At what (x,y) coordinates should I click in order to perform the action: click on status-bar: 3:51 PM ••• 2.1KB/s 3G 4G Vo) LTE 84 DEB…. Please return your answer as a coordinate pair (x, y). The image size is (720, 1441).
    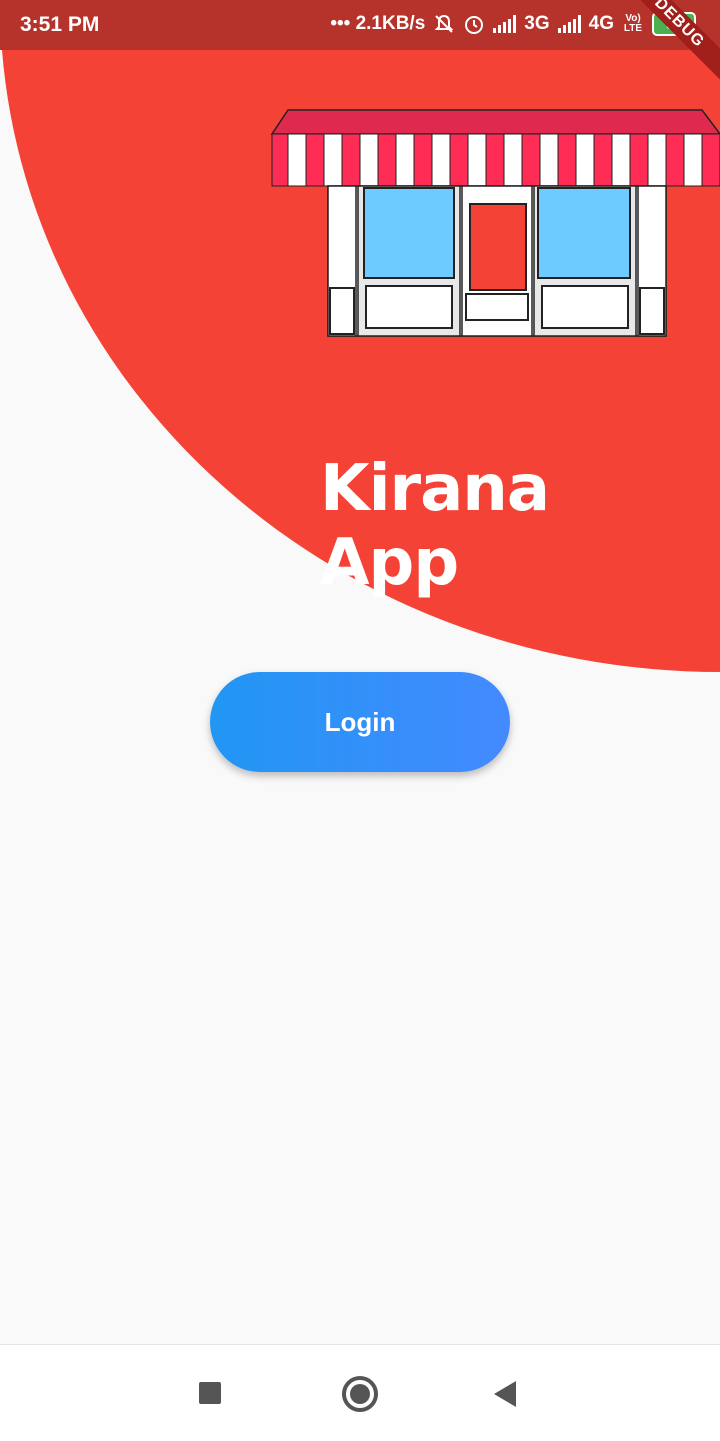
    Looking at the image, I should click on (360, 42).